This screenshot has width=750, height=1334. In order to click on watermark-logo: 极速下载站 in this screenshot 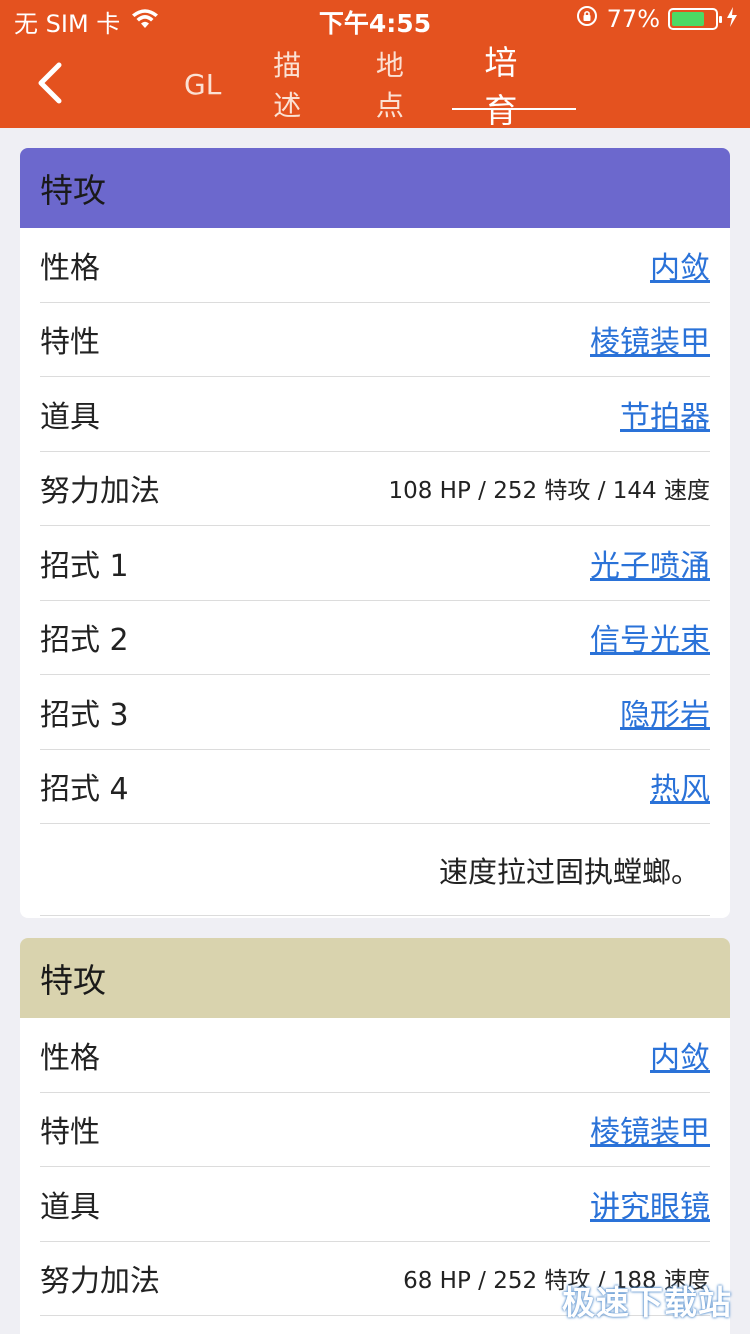, I will do `click(647, 1302)`.